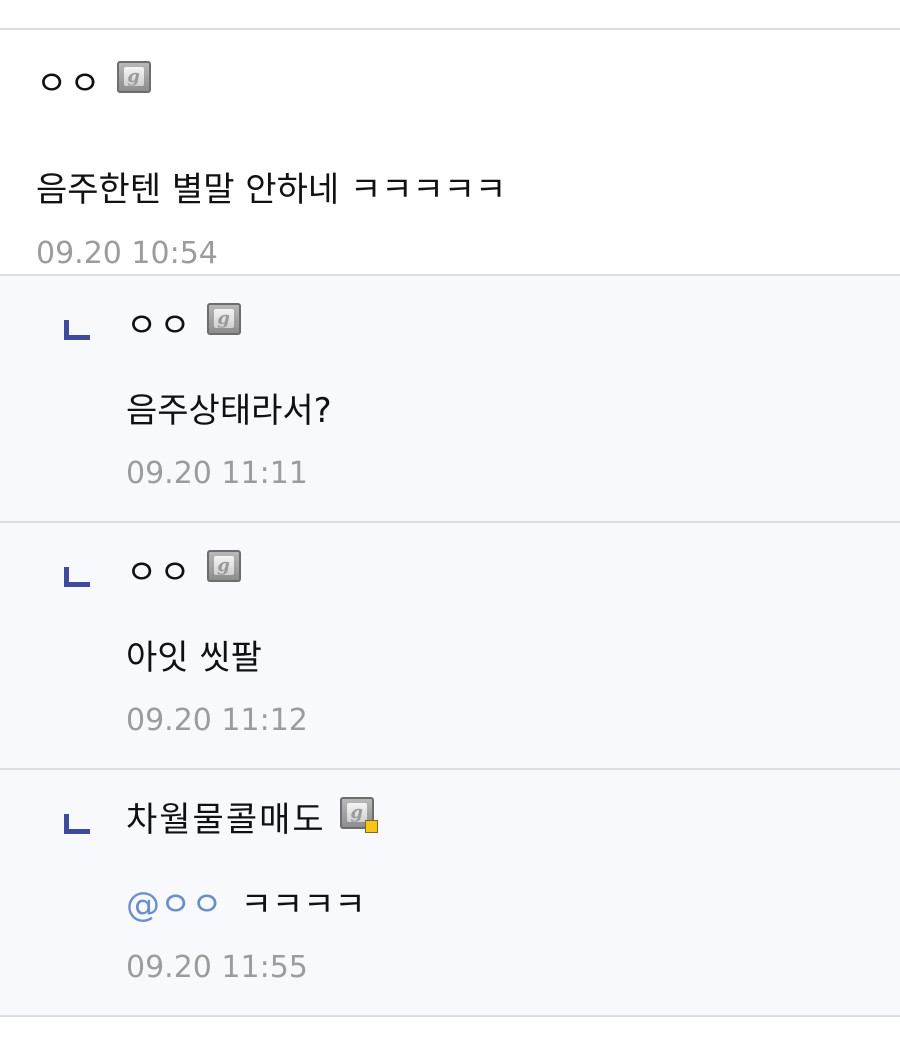 The image size is (900, 1045). I want to click on comment-list-top-spacer, so click(450, 15).